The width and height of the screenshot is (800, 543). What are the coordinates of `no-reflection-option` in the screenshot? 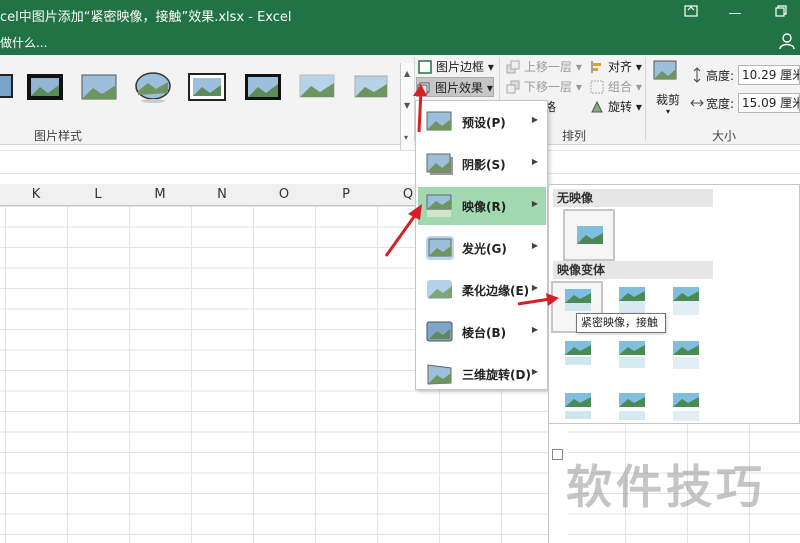 It's located at (589, 235).